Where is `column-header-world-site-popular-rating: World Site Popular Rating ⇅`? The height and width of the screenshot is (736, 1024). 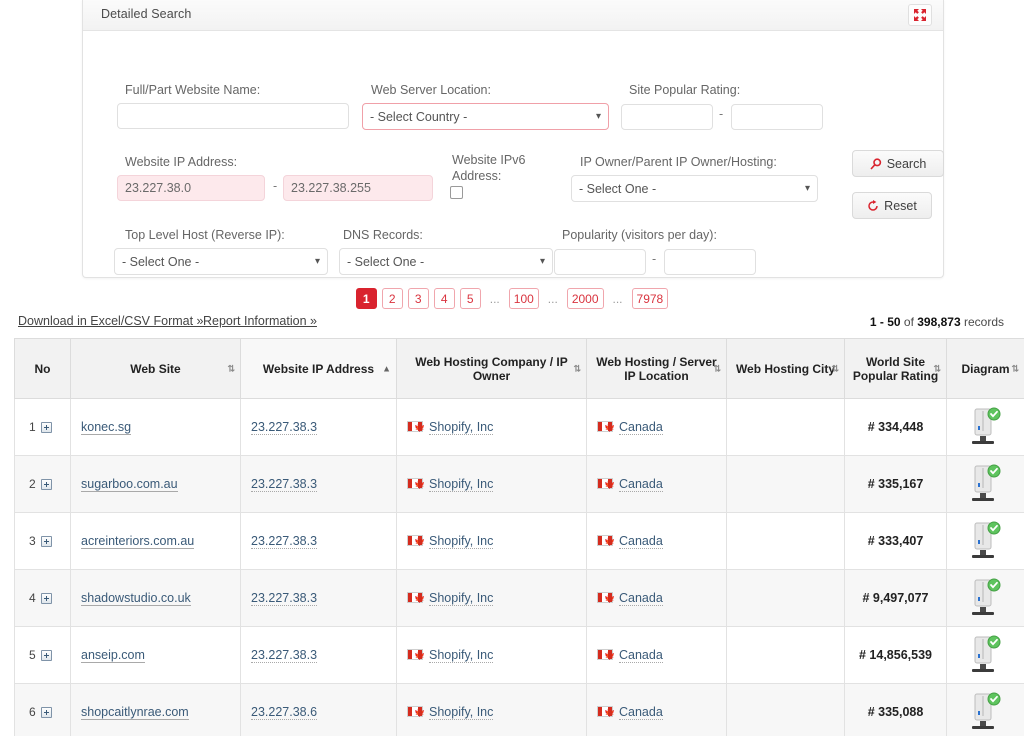 column-header-world-site-popular-rating: World Site Popular Rating ⇅ is located at coordinates (895, 368).